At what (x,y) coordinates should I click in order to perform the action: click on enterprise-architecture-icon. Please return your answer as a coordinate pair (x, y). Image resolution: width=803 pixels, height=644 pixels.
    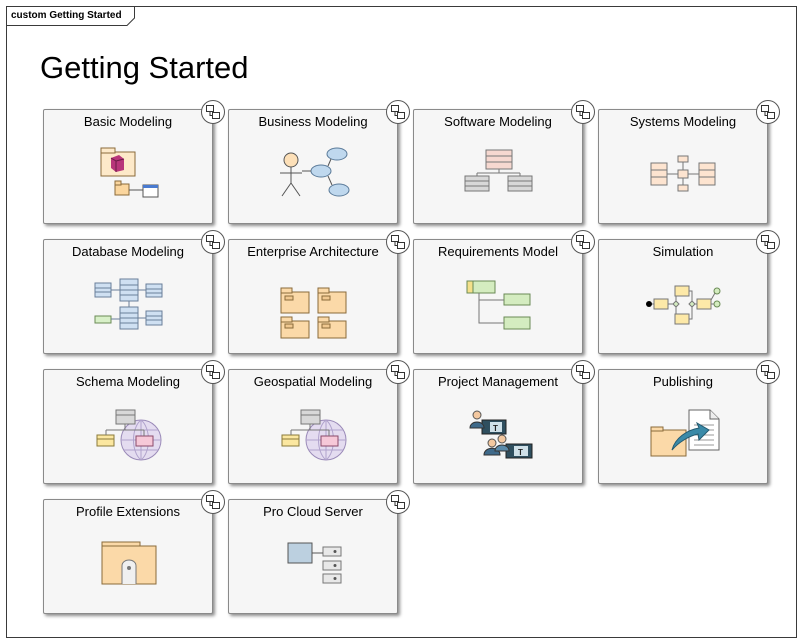
    Looking at the image, I should click on (313, 313).